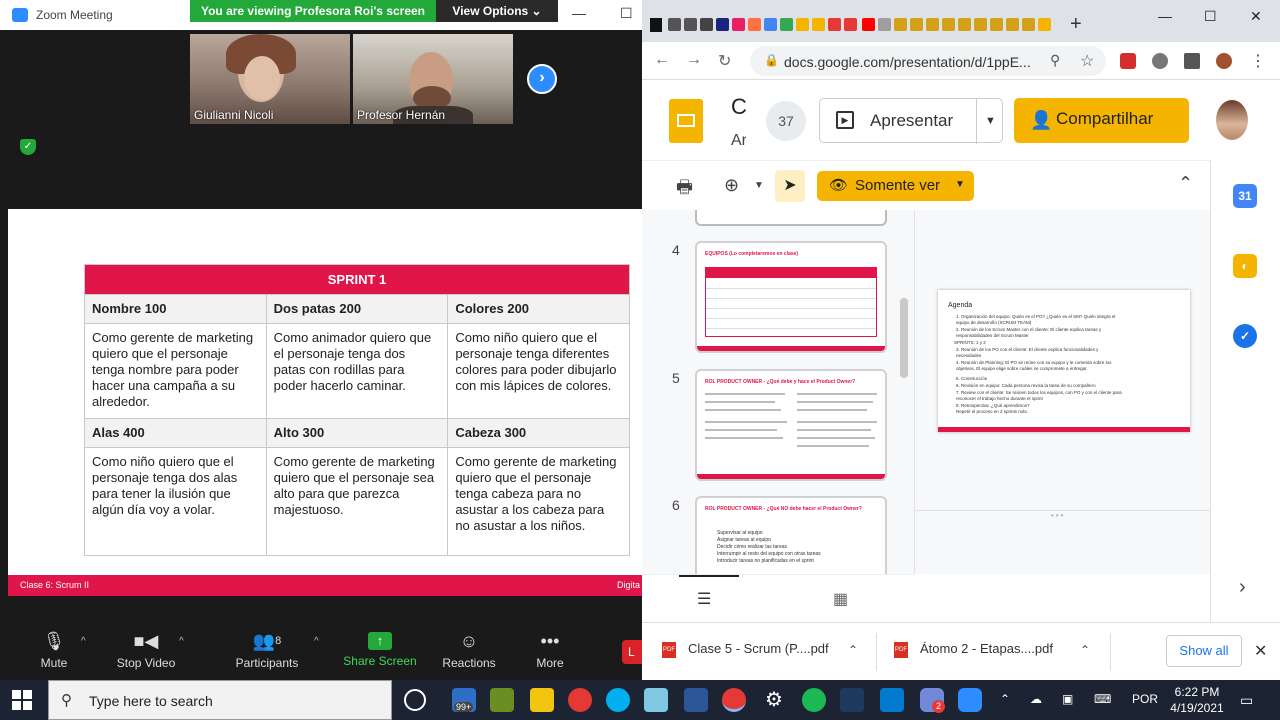 This screenshot has width=1280, height=720. Describe the element at coordinates (1055, 60) in the screenshot. I see `zoom-icon: ⚲` at that location.